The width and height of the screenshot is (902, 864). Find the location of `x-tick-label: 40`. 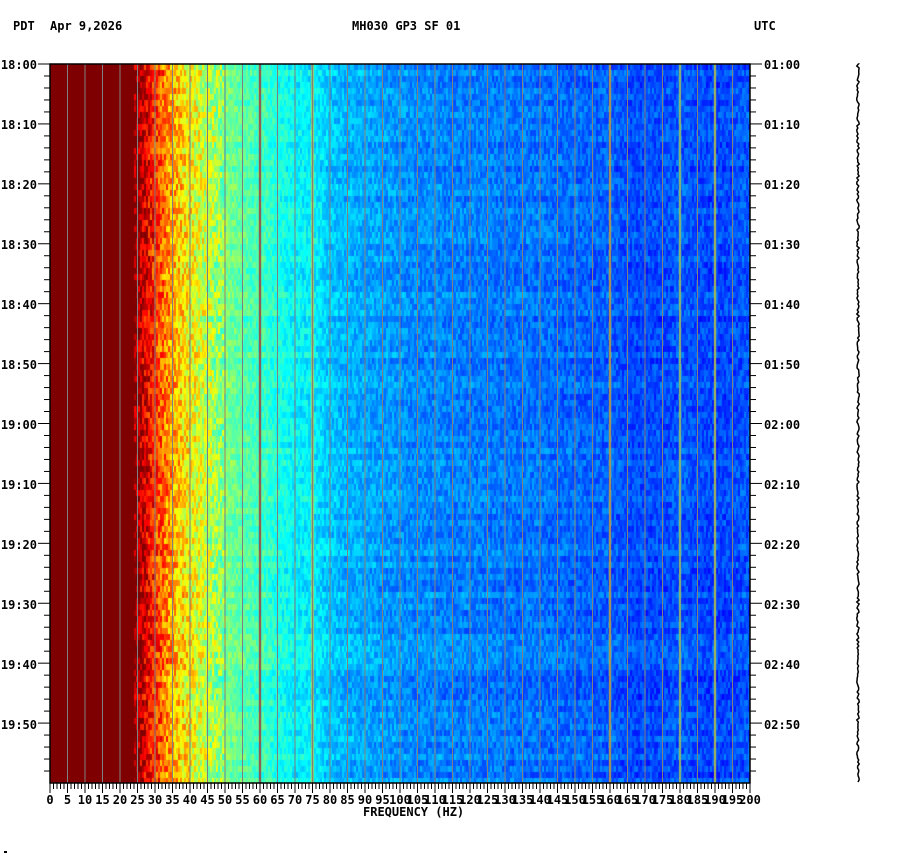

x-tick-label: 40 is located at coordinates (190, 800).